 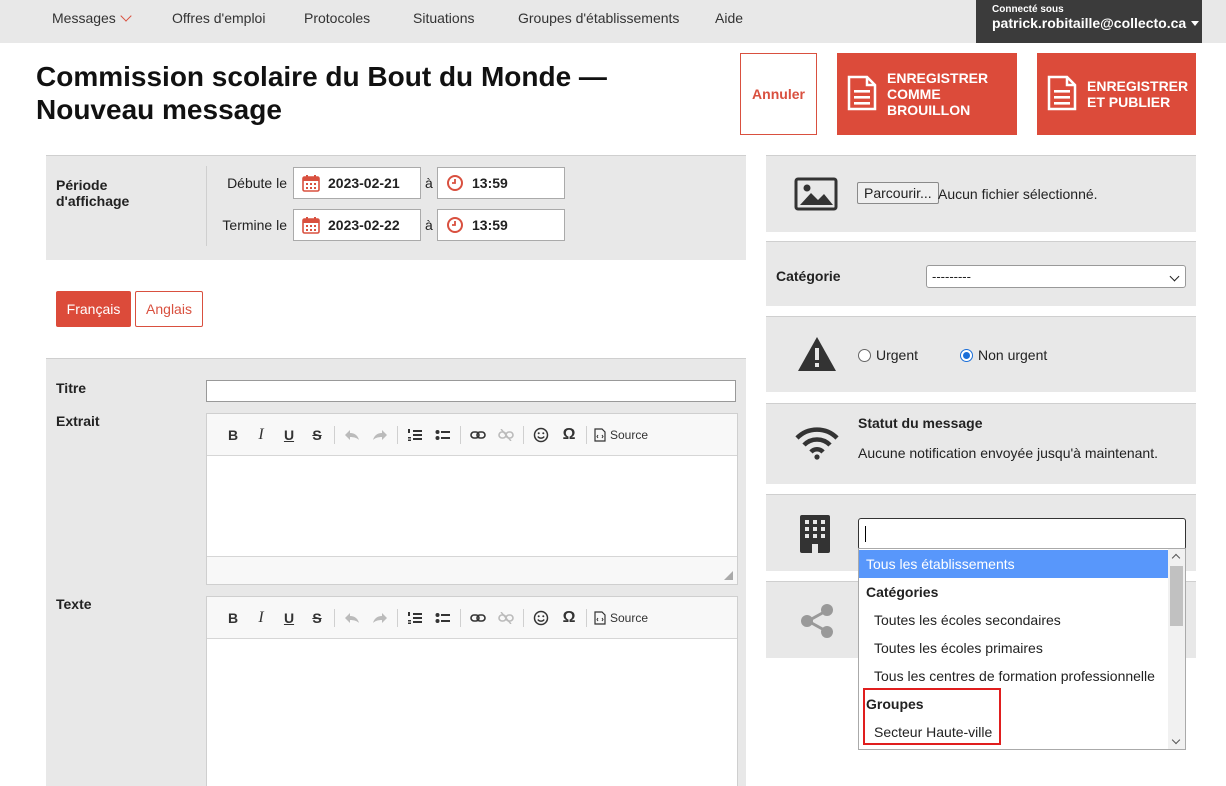 What do you see at coordinates (357, 225) in the screenshot?
I see `end-date-field: 2023-02-22` at bounding box center [357, 225].